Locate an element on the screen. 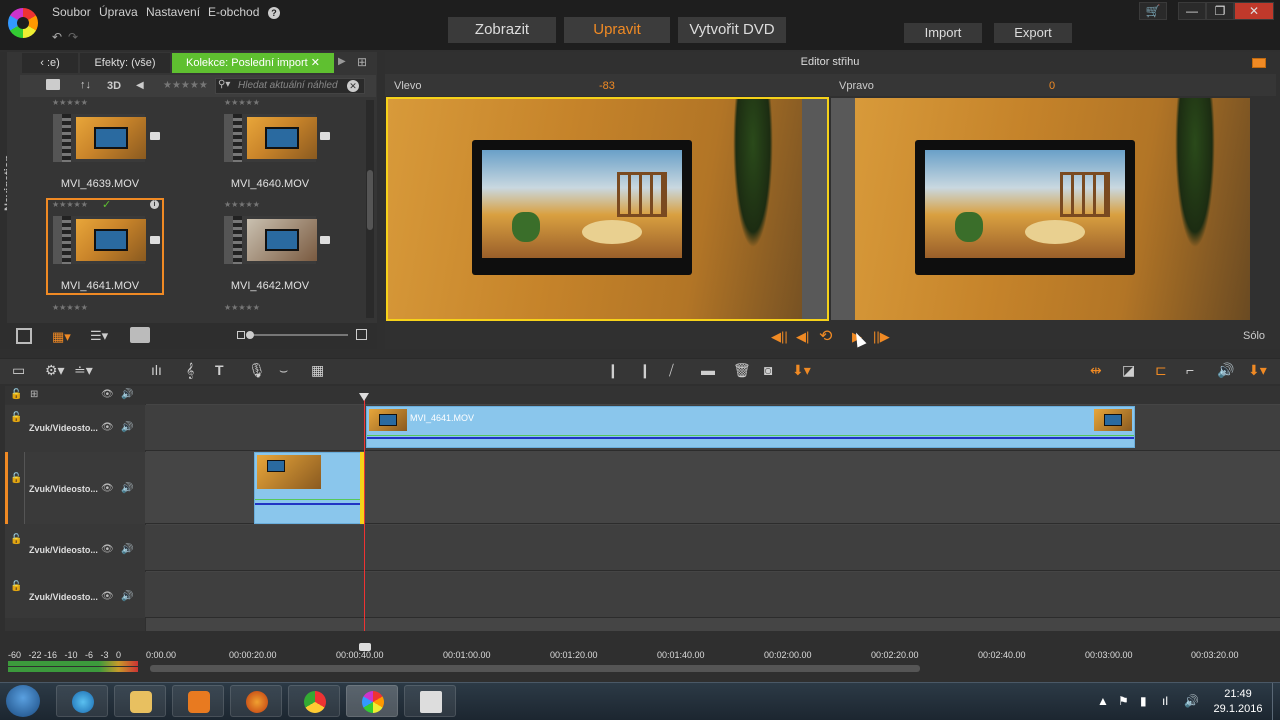 The image size is (1280, 720). tab-library-previous: ‹ :e) is located at coordinates (50, 63).